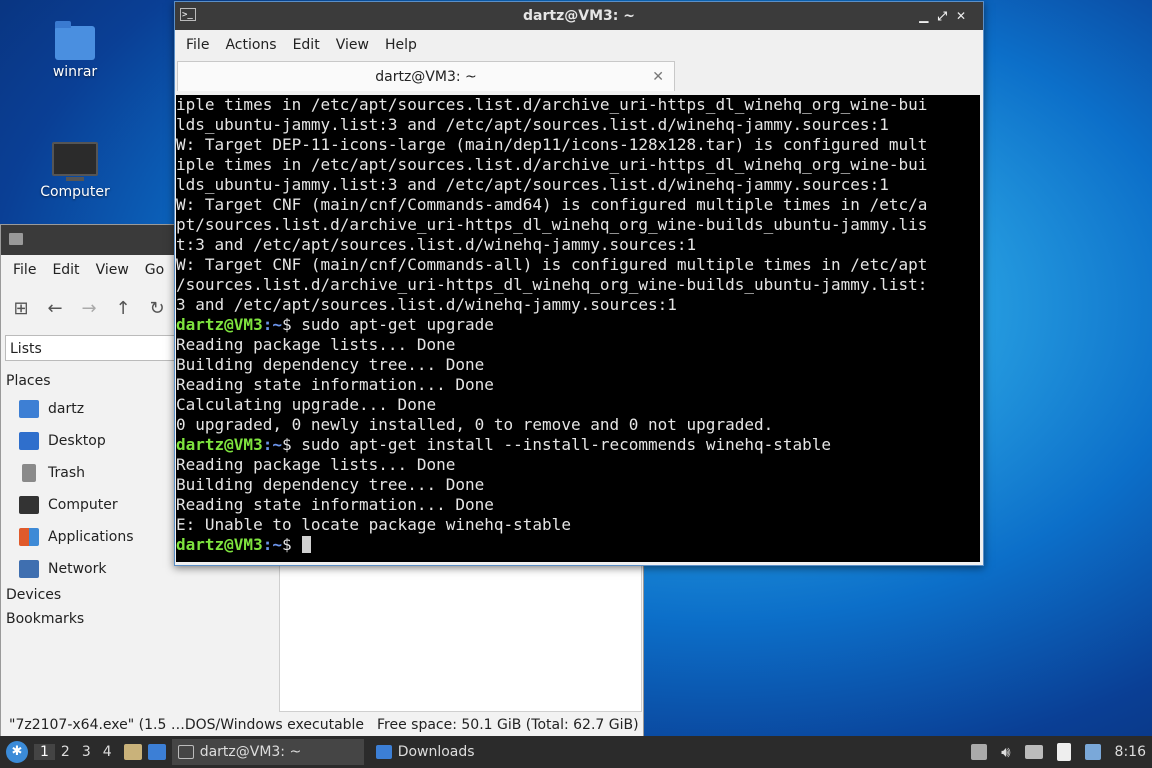  Describe the element at coordinates (579, 45) in the screenshot. I see `terminal-menubar: File Actions Edit View Help` at that location.